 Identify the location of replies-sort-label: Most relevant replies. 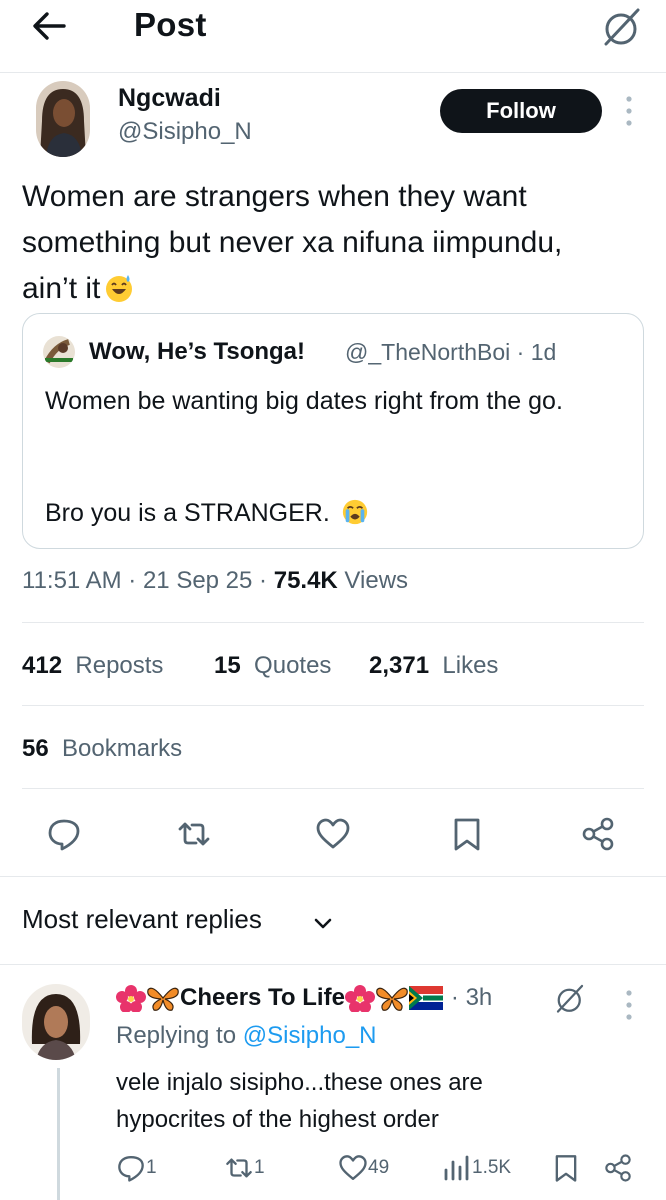
(142, 919).